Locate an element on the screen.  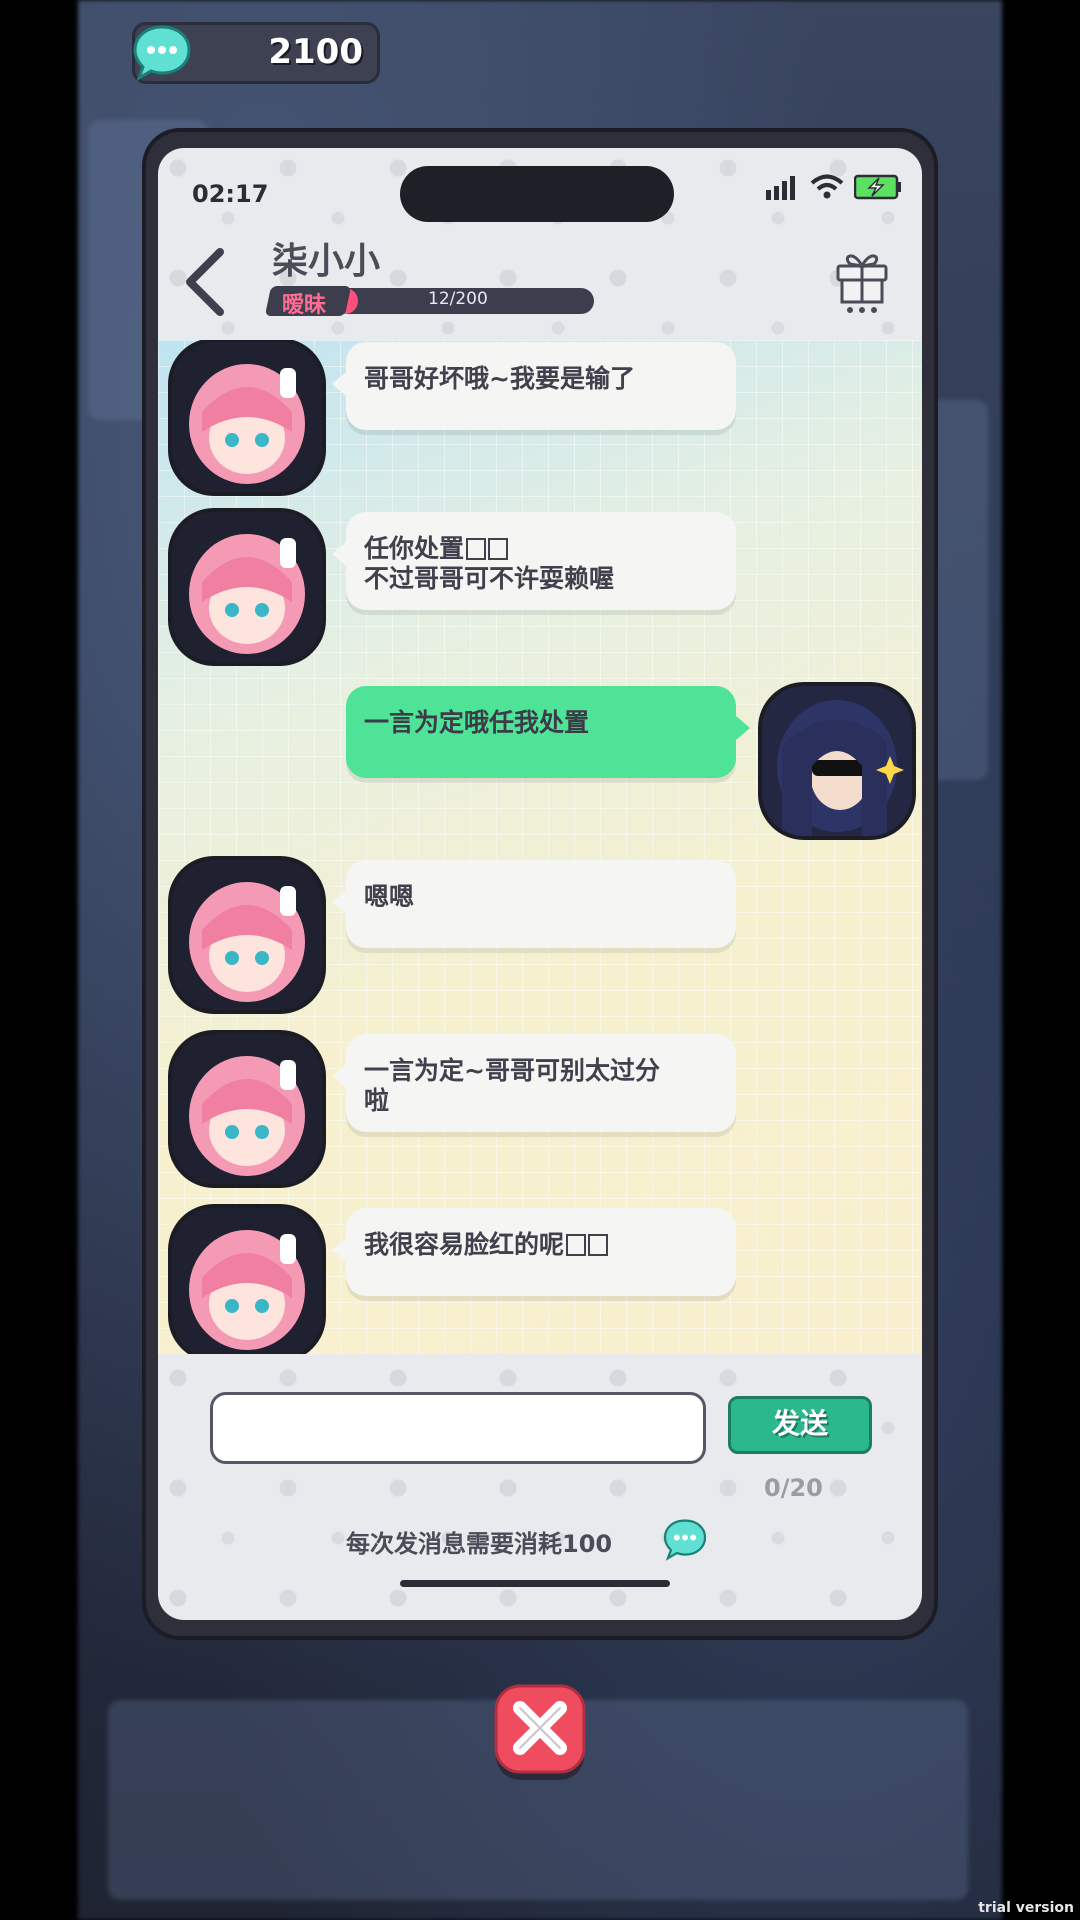
chevron-left-icon is located at coordinates (205, 282).